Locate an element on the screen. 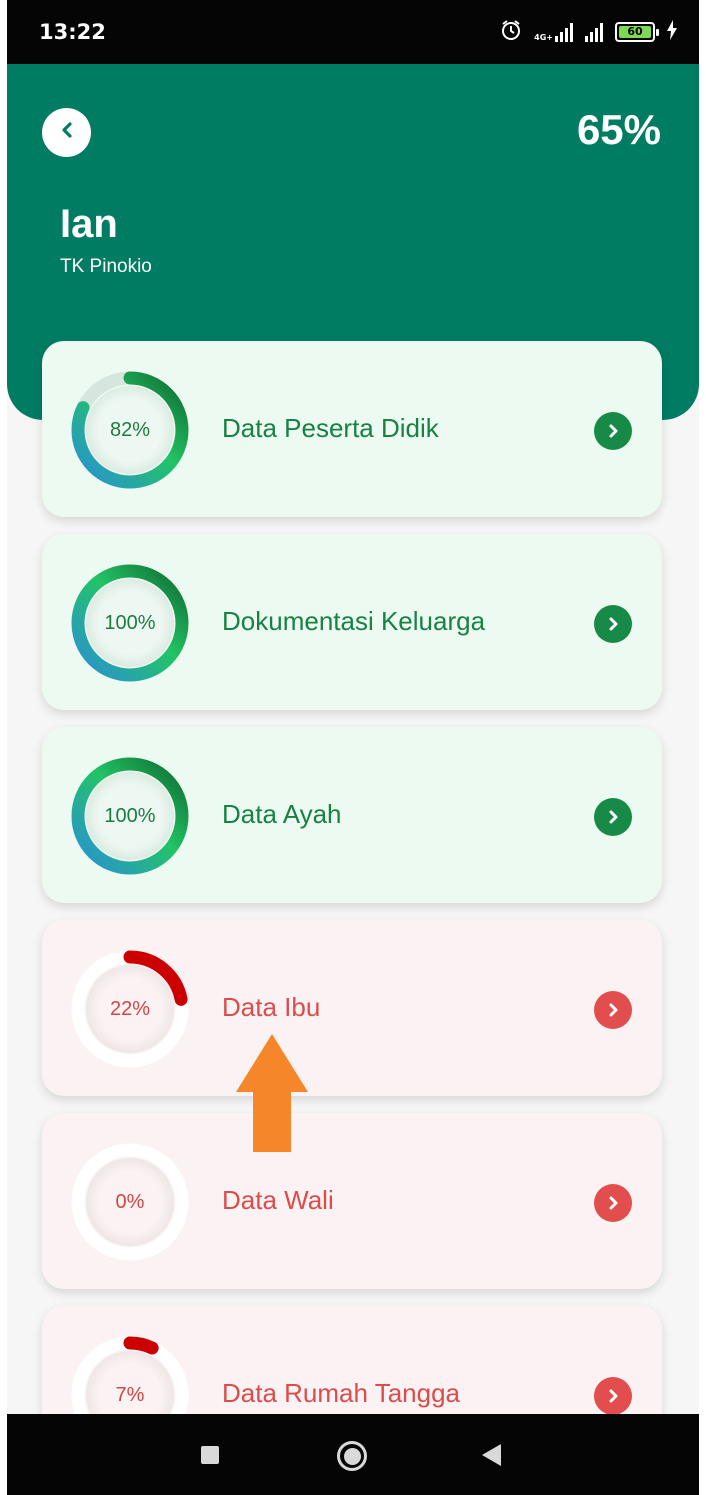 This screenshot has width=706, height=1495. section-title: Dokumentasi Keluarga is located at coordinates (354, 621).